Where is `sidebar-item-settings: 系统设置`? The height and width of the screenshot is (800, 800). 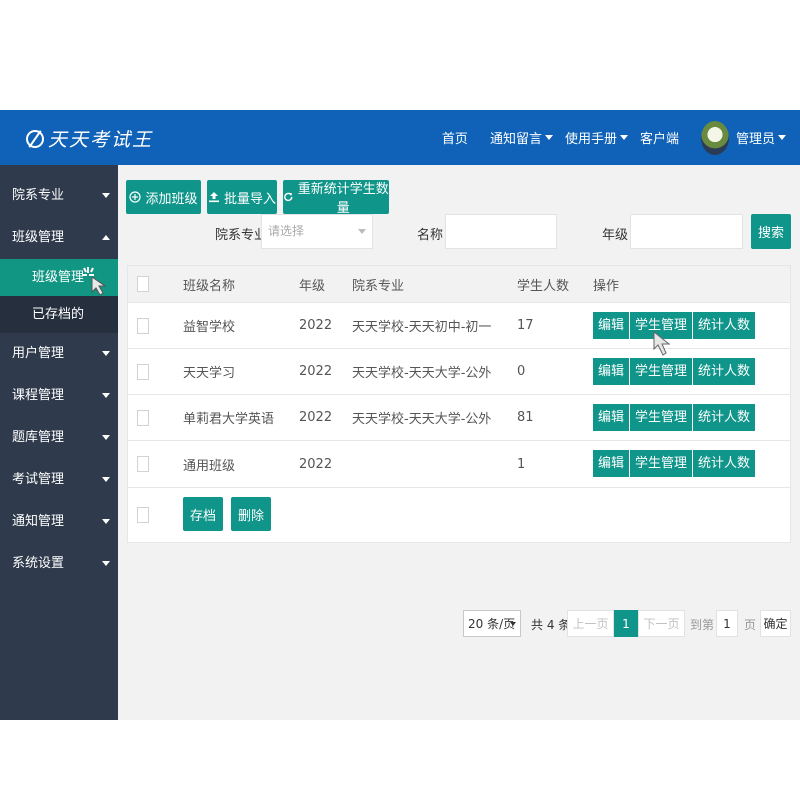 sidebar-item-settings: 系统设置 is located at coordinates (59, 564).